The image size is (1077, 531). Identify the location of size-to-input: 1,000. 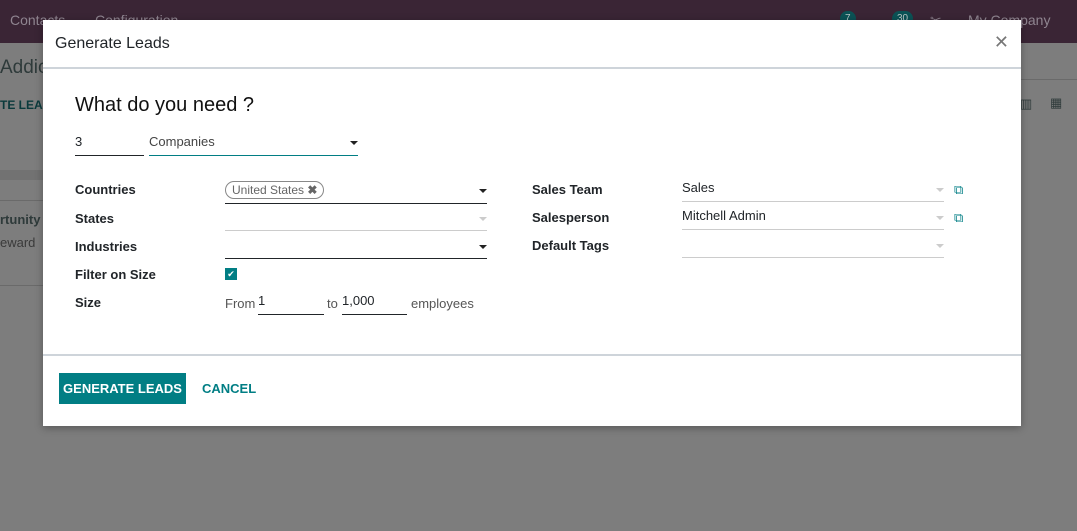
(374, 304).